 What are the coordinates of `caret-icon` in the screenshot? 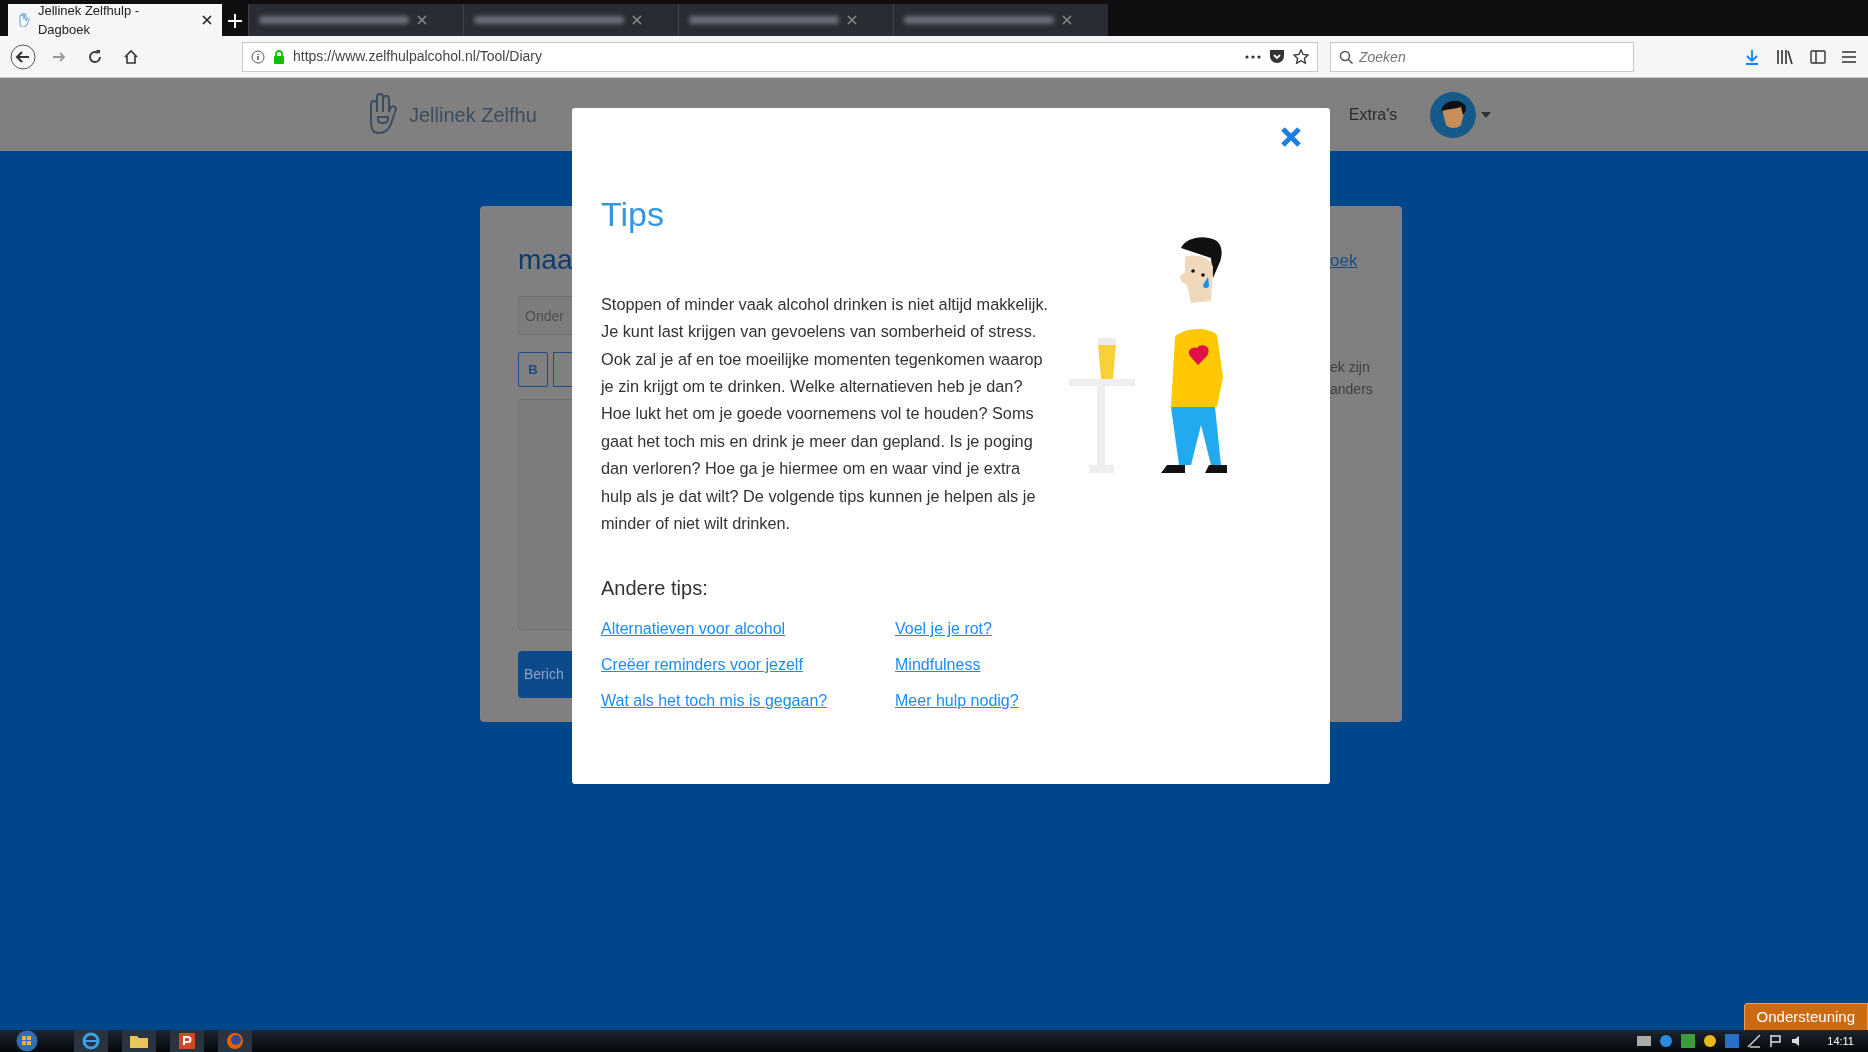 It's located at (1486, 114).